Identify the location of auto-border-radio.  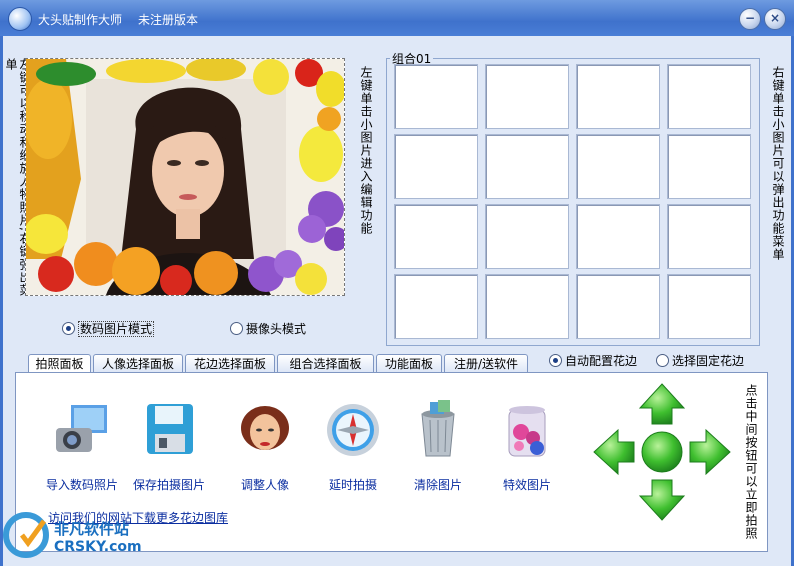
(555, 360).